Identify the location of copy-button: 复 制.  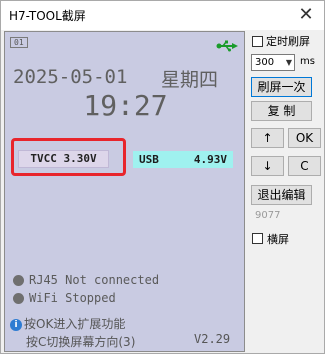
(281, 111).